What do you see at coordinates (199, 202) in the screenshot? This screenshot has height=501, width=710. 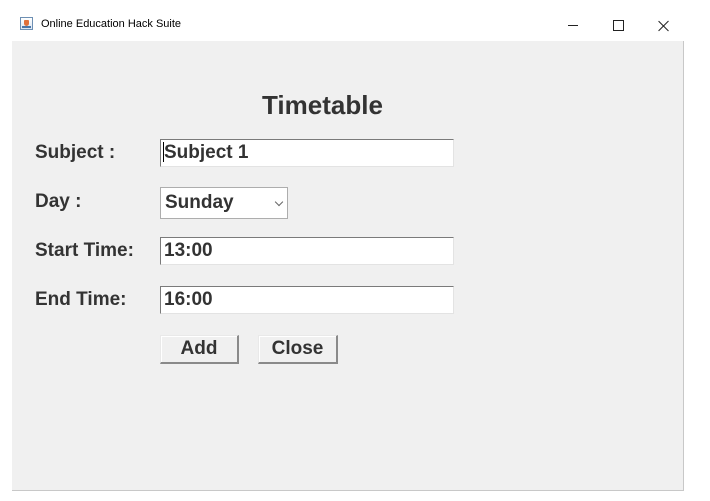 I see `day-select-value: Sunday` at bounding box center [199, 202].